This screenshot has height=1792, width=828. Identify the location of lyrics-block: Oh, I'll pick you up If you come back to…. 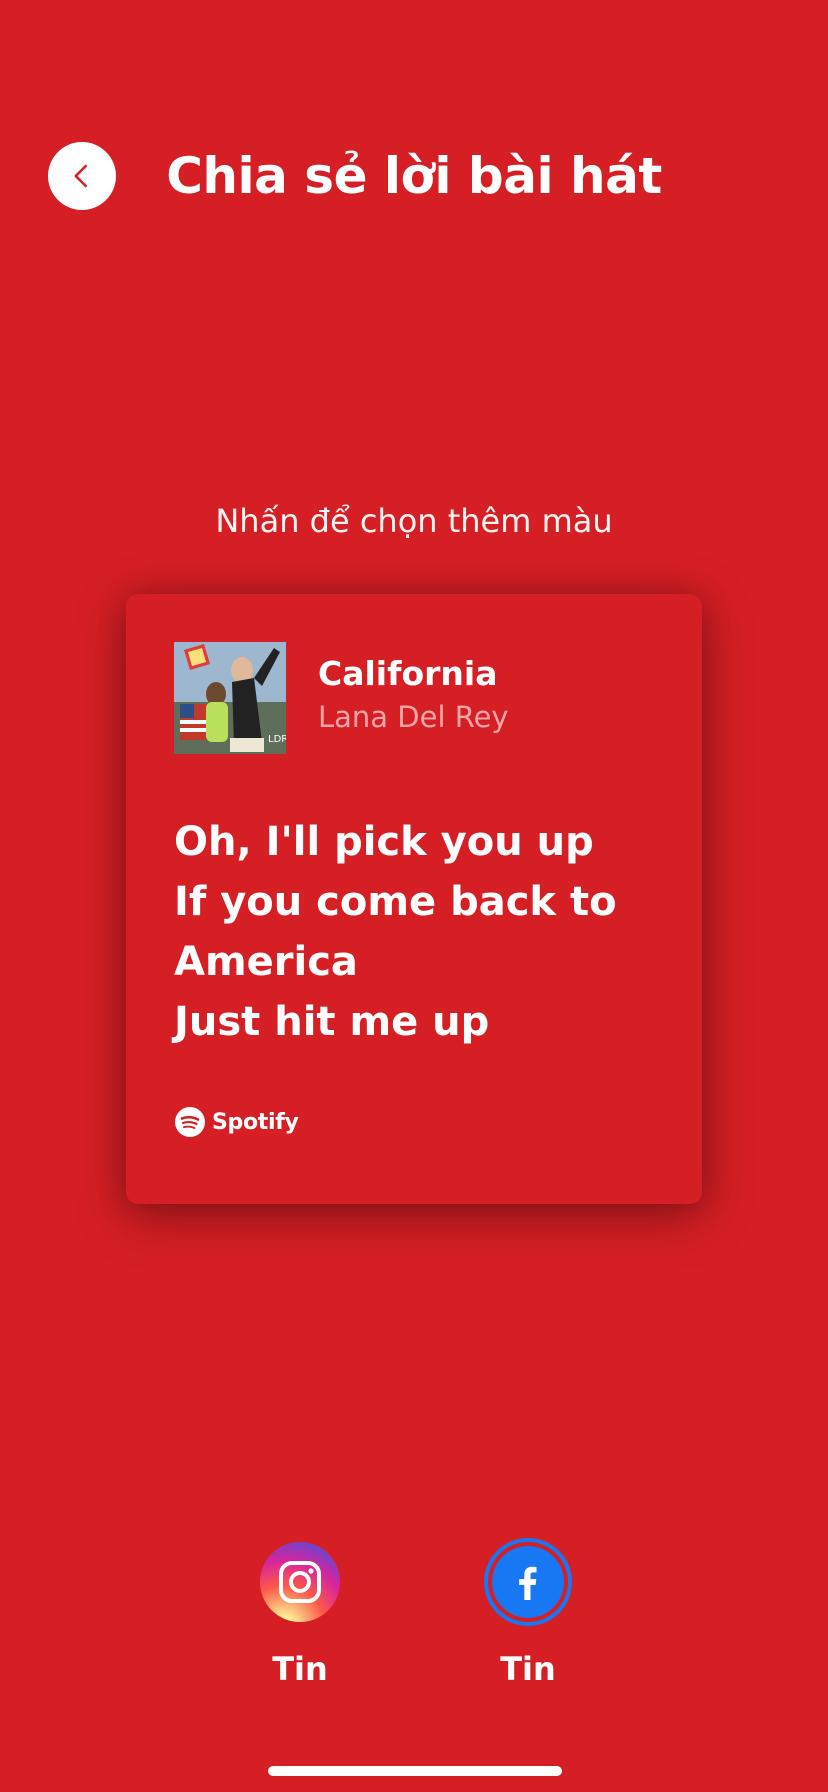
(424, 932).